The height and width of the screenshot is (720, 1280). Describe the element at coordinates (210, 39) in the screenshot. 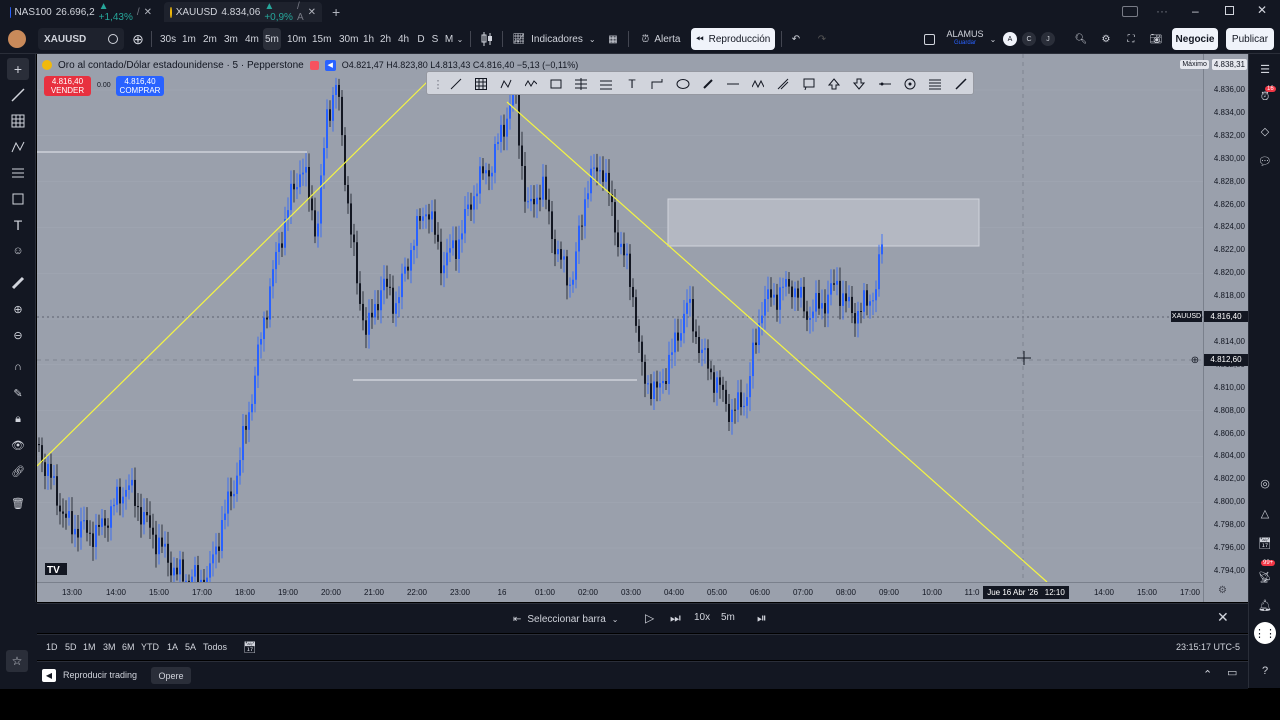

I see `interval-2m: 2m` at that location.